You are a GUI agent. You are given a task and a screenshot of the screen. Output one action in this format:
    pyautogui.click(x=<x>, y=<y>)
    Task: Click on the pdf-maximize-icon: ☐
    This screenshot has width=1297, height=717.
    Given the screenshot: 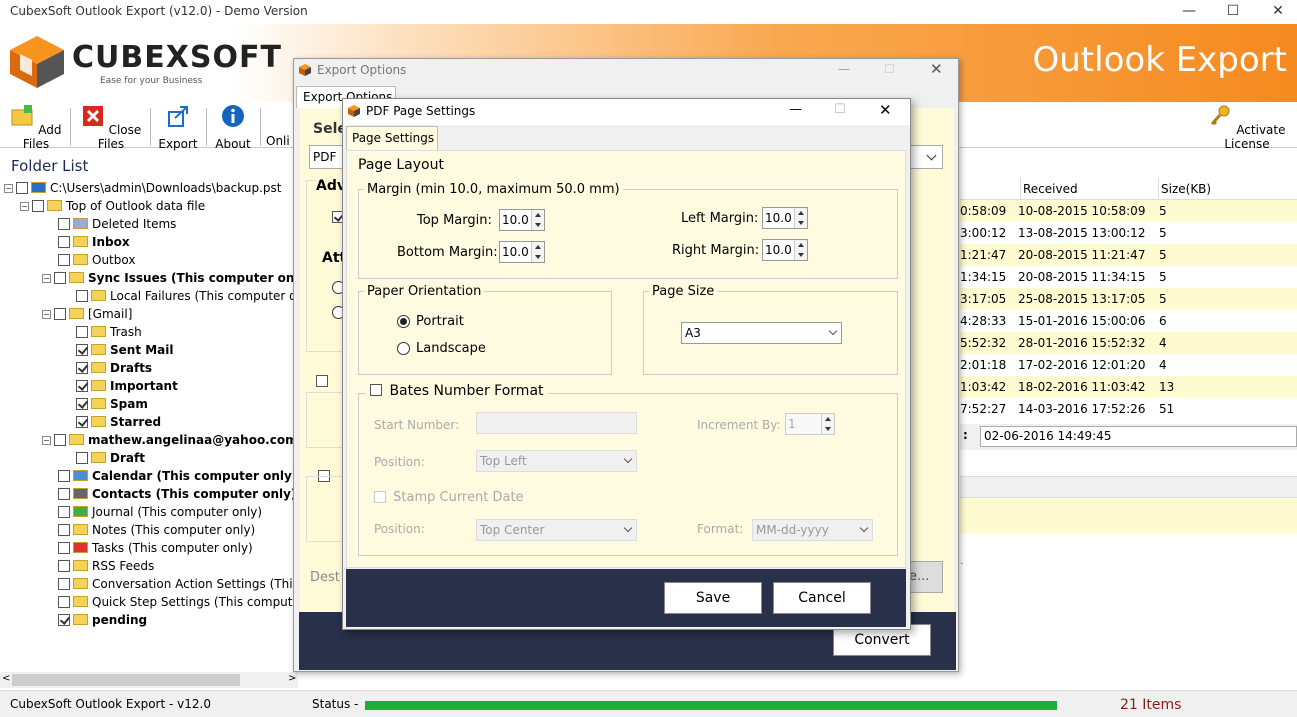 What is the action you would take?
    pyautogui.click(x=840, y=109)
    